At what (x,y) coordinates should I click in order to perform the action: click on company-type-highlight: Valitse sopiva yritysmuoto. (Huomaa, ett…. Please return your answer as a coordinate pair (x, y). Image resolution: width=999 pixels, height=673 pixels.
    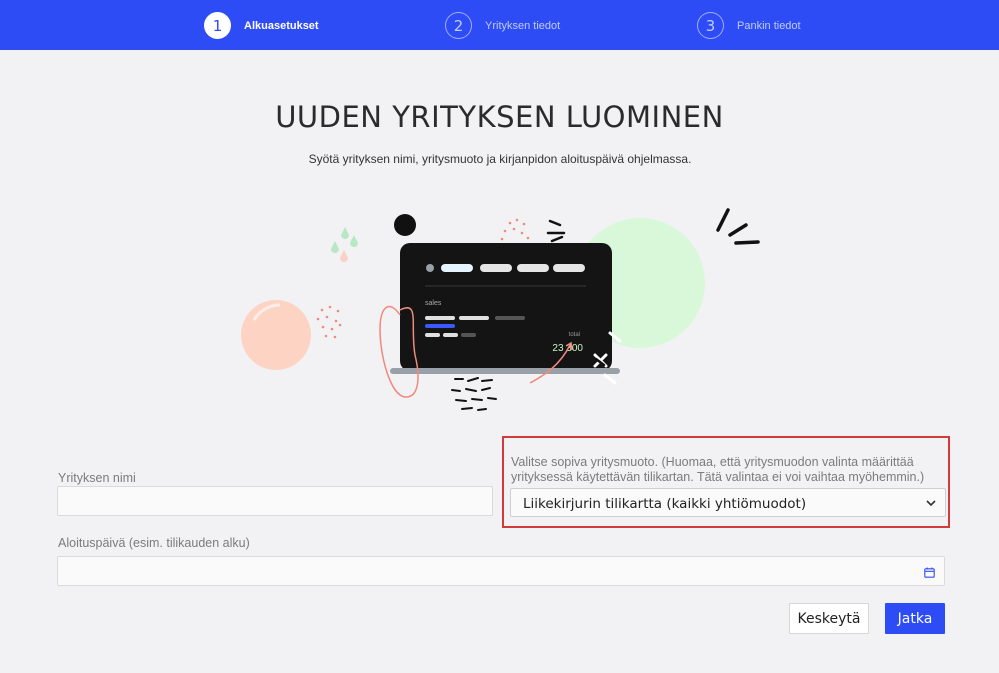
    Looking at the image, I should click on (726, 482).